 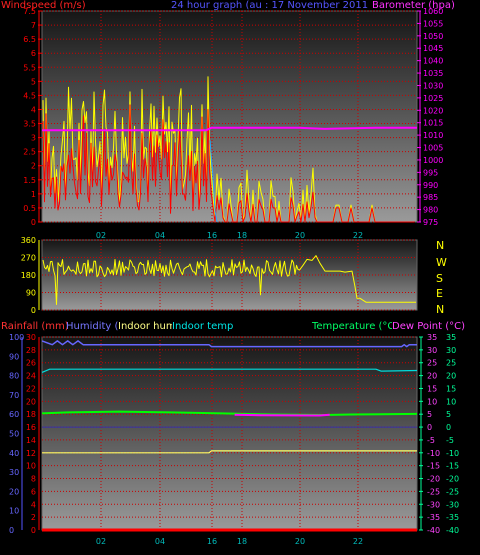 I want to click on baro-y-tick-label: 1000, so click(x=433, y=160).